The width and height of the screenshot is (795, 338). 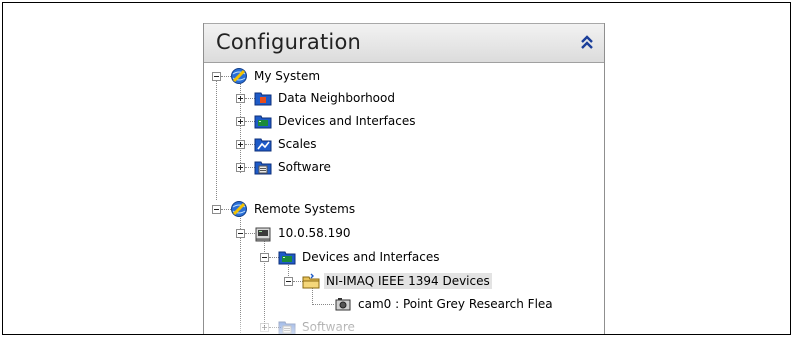 I want to click on tree-node-scales: Scales, so click(x=286, y=144).